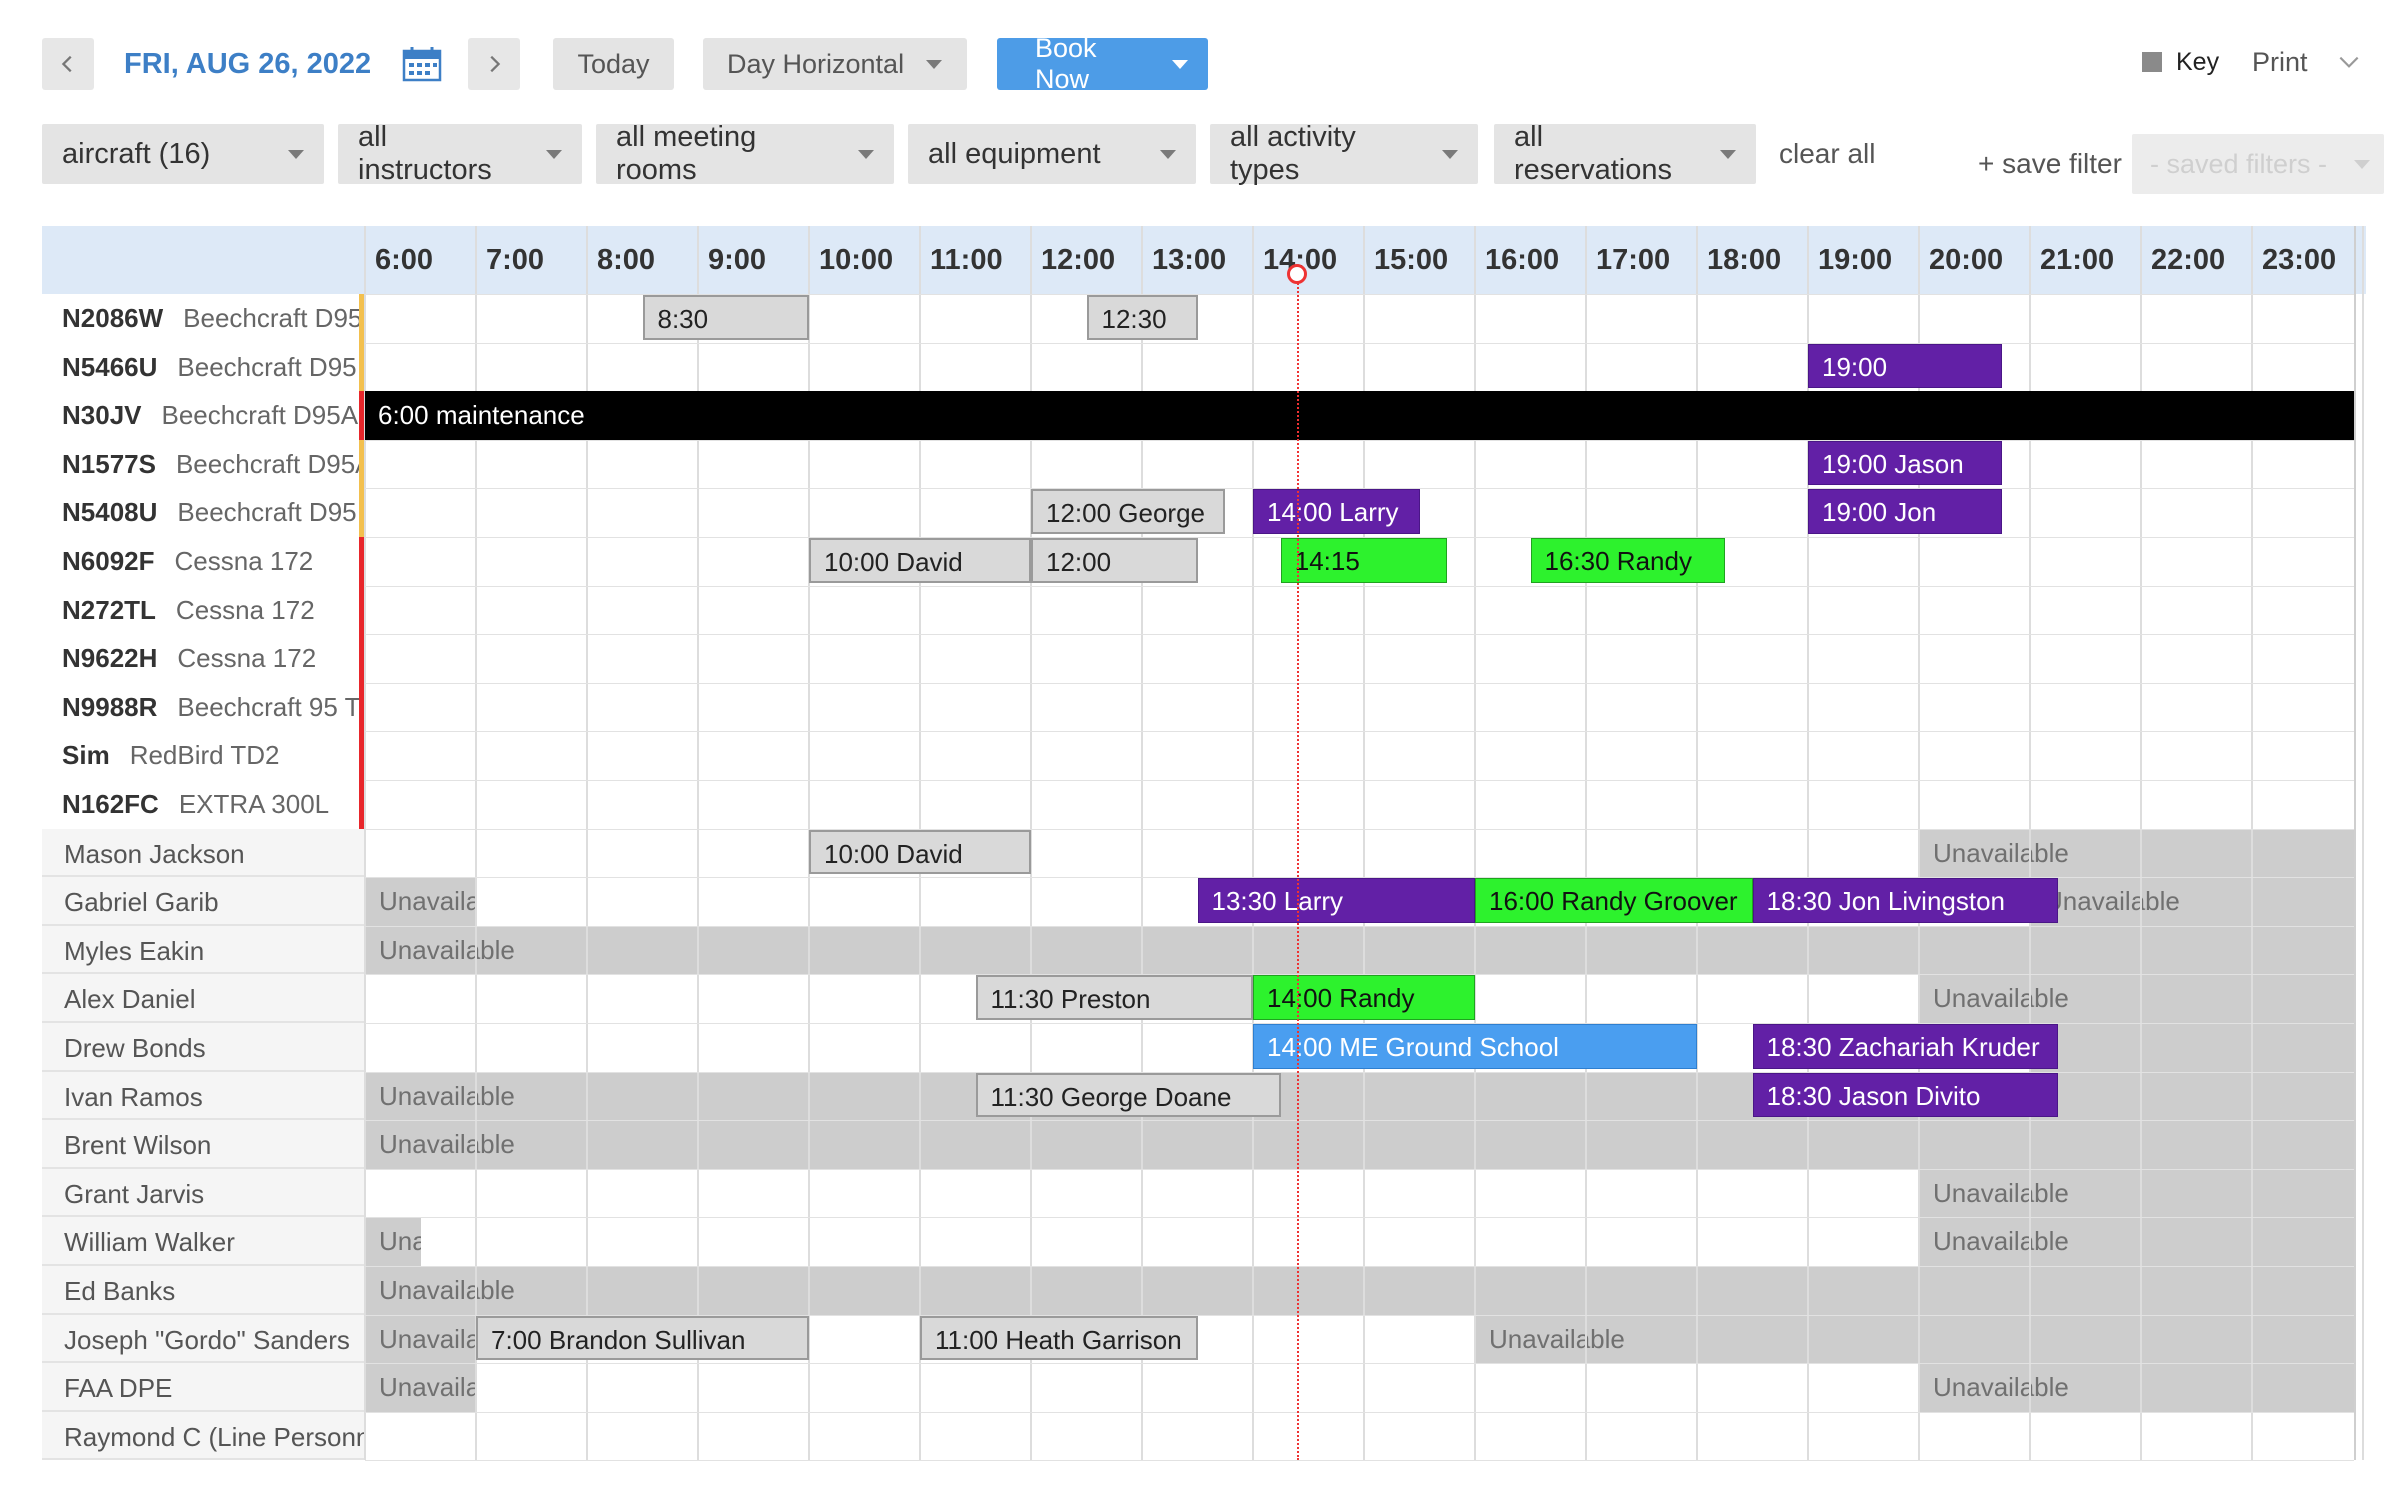 The image size is (2408, 1500). What do you see at coordinates (201, 804) in the screenshot?
I see `aircraft-row-label: N162FC EXTRA 300L` at bounding box center [201, 804].